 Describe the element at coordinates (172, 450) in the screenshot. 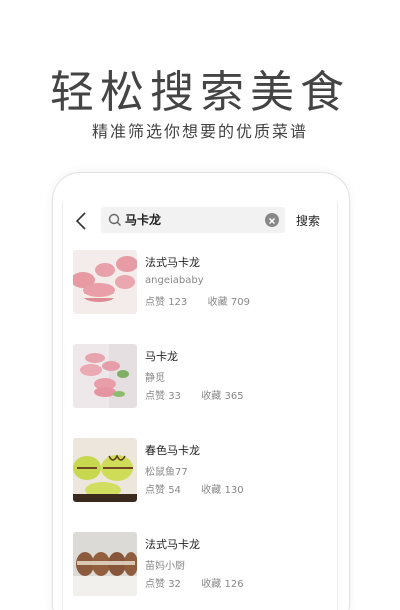

I see `recipe-title: 春色马卡龙` at that location.